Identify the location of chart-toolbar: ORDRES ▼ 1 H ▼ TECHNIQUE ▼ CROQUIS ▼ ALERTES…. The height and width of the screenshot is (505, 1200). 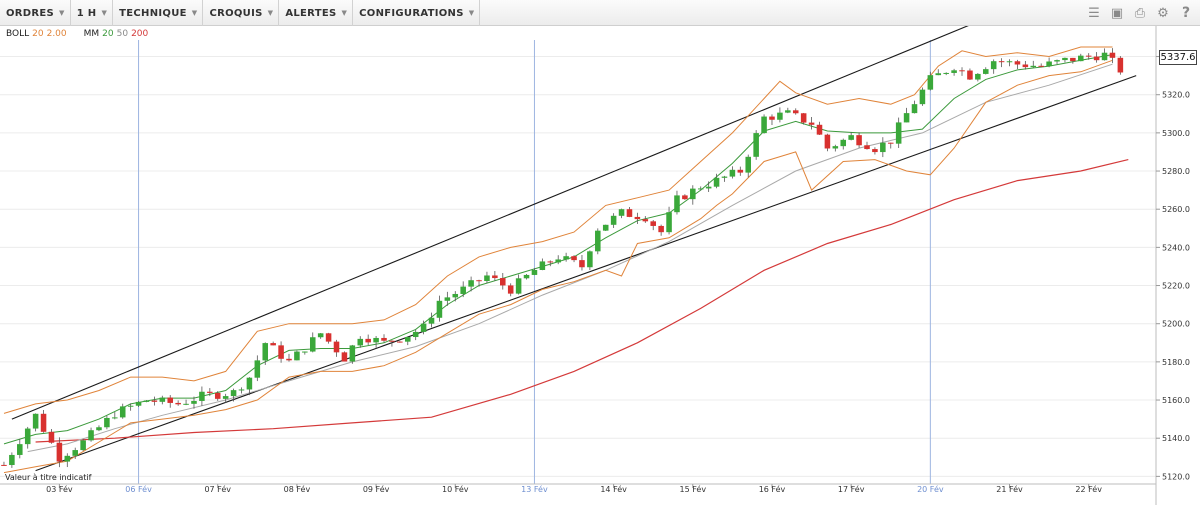
(600, 13).